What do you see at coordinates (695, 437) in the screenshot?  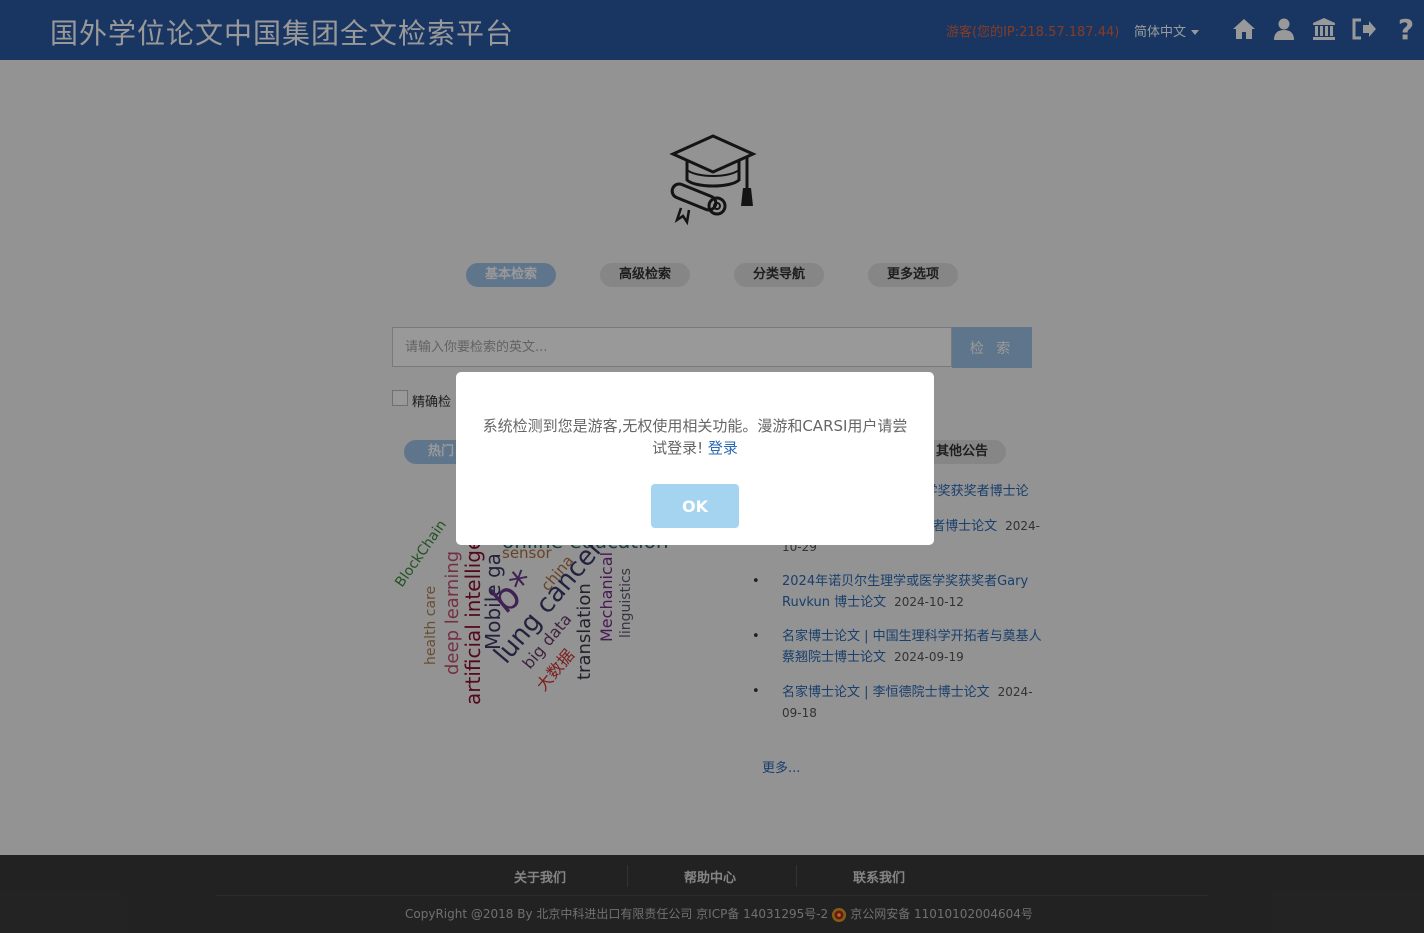 I see `dialog-message: 系统检测到您是游客,无权使用相关功能。漫游和CARSI用户请尝试登录! 登录` at bounding box center [695, 437].